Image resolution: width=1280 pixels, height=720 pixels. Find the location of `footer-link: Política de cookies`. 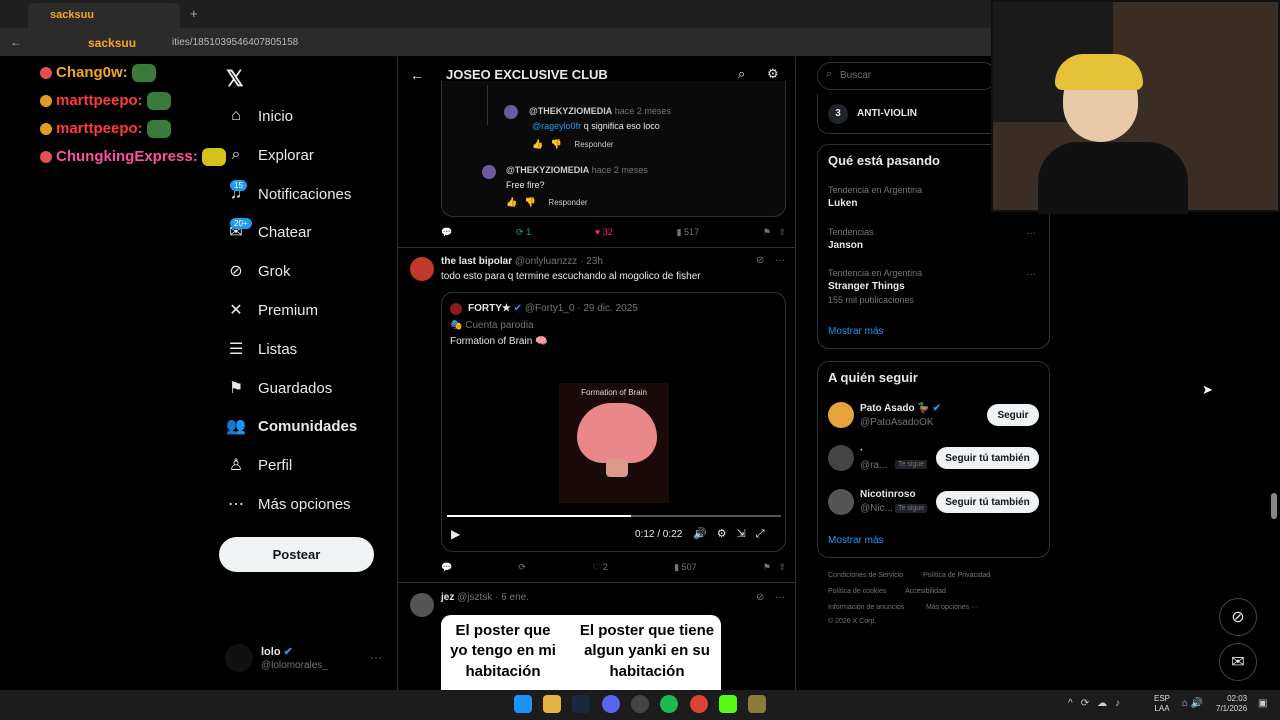

footer-link: Política de cookies is located at coordinates (857, 591).